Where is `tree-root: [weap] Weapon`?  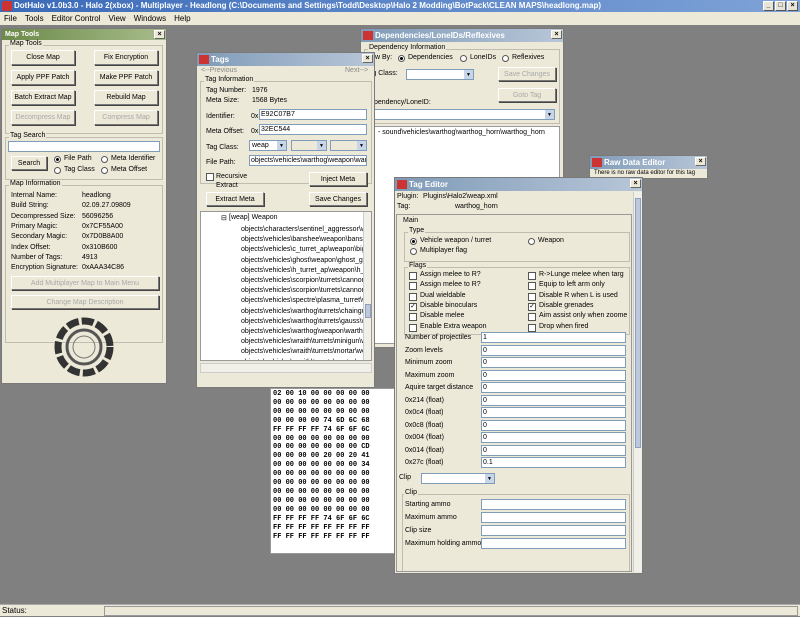 tree-root: [weap] Weapon is located at coordinates (253, 217).